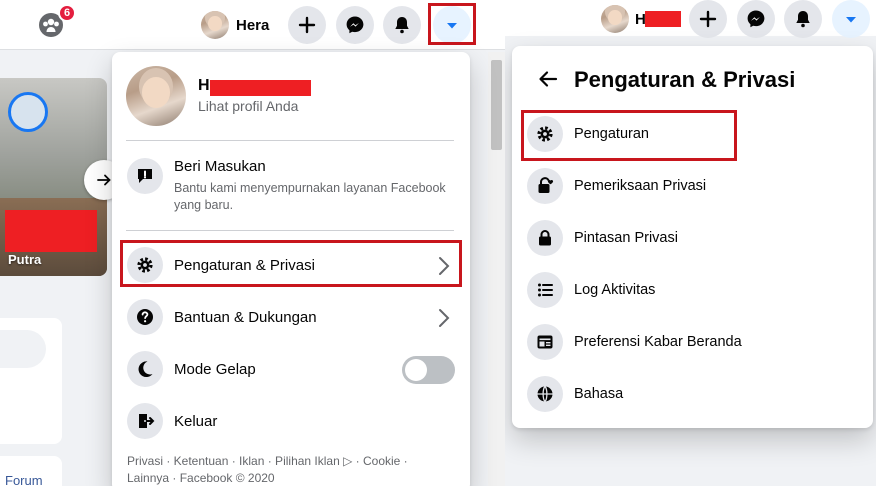 The width and height of the screenshot is (876, 486). What do you see at coordinates (292, 478) in the screenshot?
I see `footer-line-2: Lainnya · Facebook © 2020` at bounding box center [292, 478].